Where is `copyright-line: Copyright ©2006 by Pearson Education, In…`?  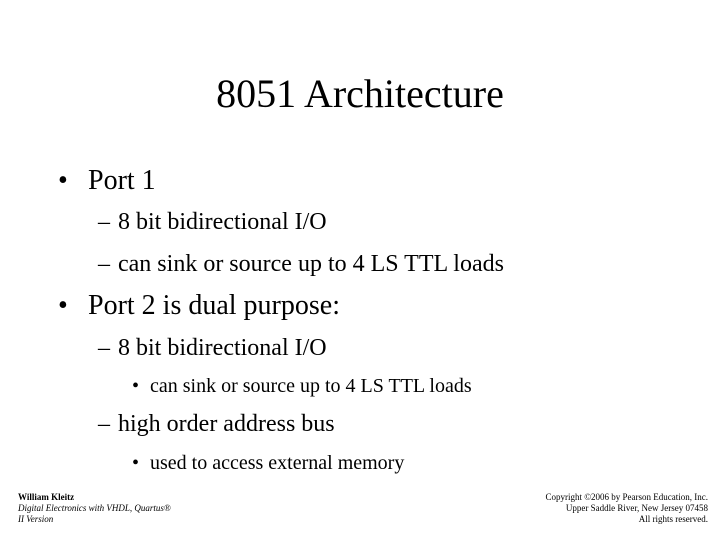 copyright-line: Copyright ©2006 by Pearson Education, In… is located at coordinates (626, 497).